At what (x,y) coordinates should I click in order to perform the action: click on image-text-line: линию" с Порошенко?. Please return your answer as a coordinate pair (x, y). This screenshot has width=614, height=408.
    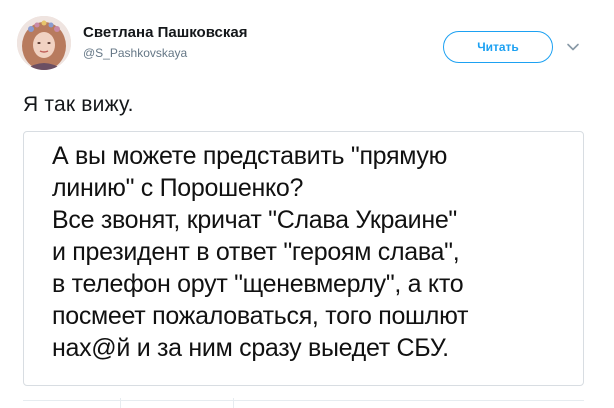
    Looking at the image, I should click on (178, 188).